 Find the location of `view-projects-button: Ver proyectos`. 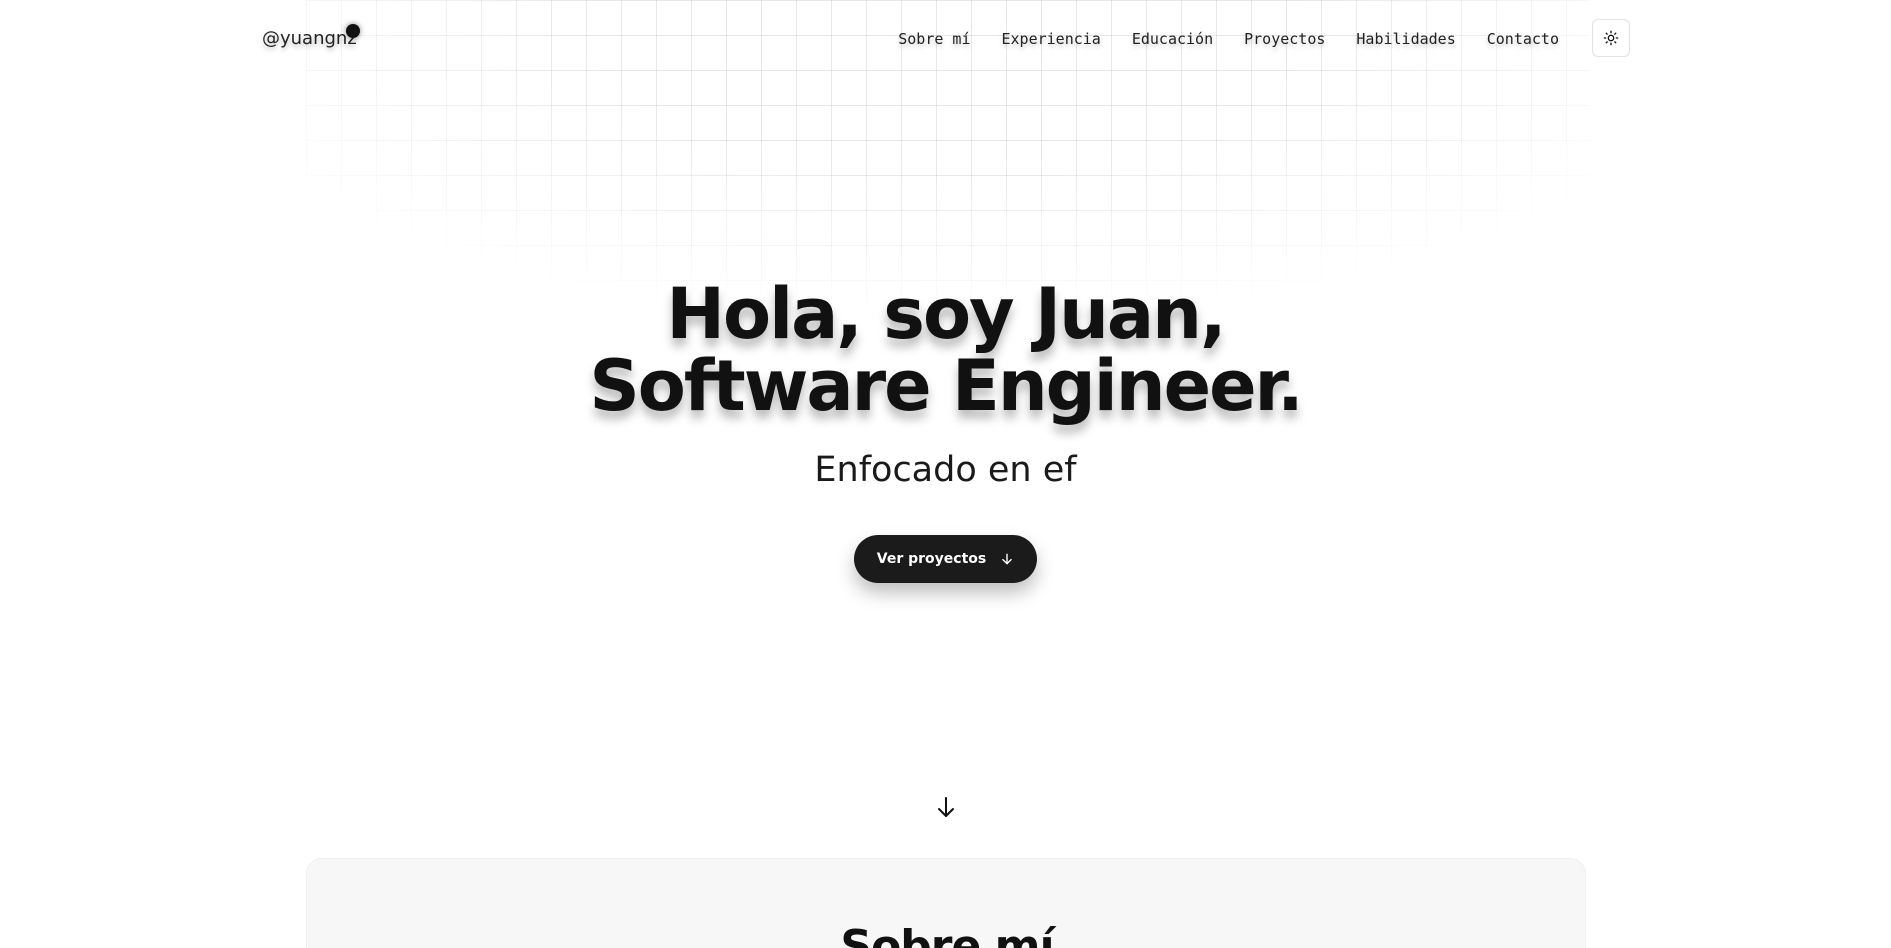

view-projects-button: Ver proyectos is located at coordinates (945, 559).